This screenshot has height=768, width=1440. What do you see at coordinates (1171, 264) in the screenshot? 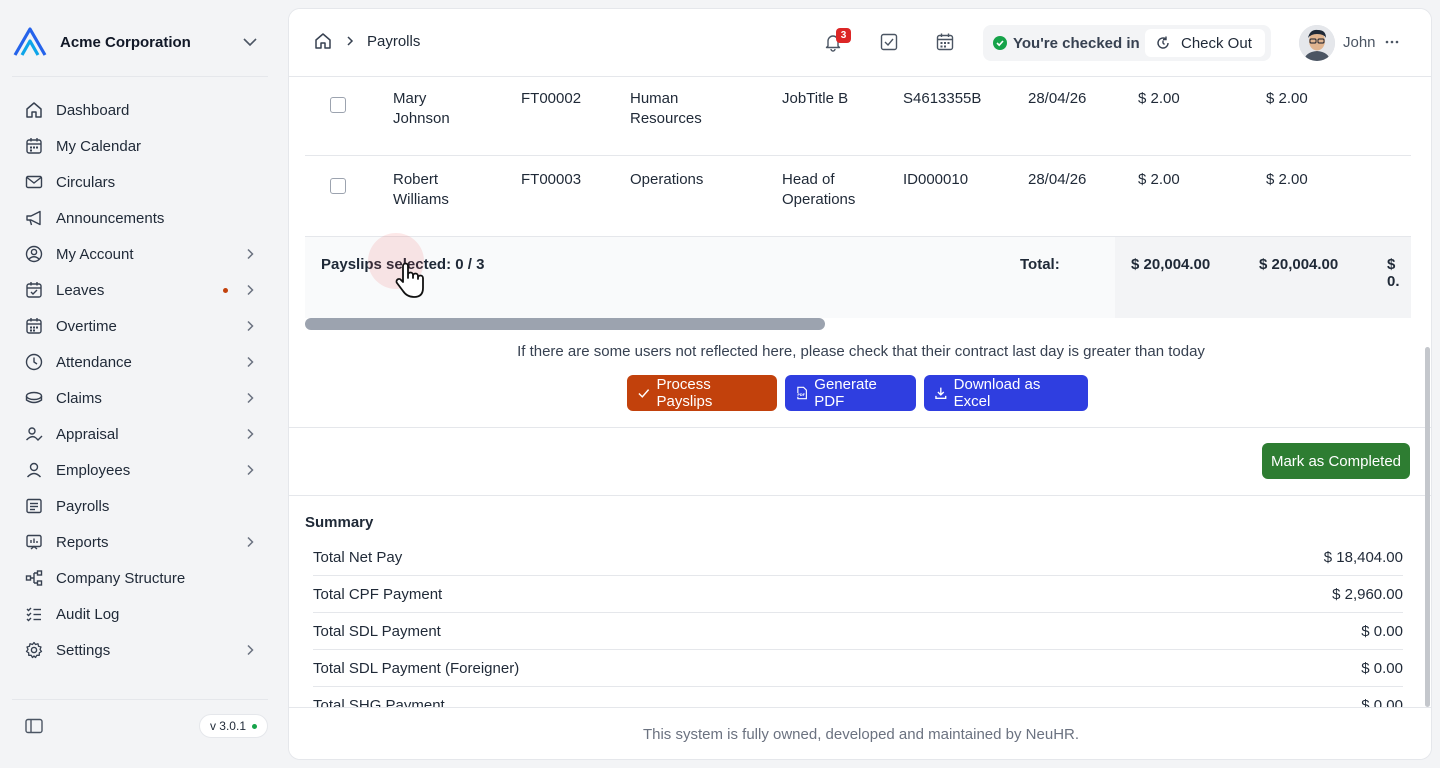
I see `total-amount-1: $ 20,004.00` at bounding box center [1171, 264].